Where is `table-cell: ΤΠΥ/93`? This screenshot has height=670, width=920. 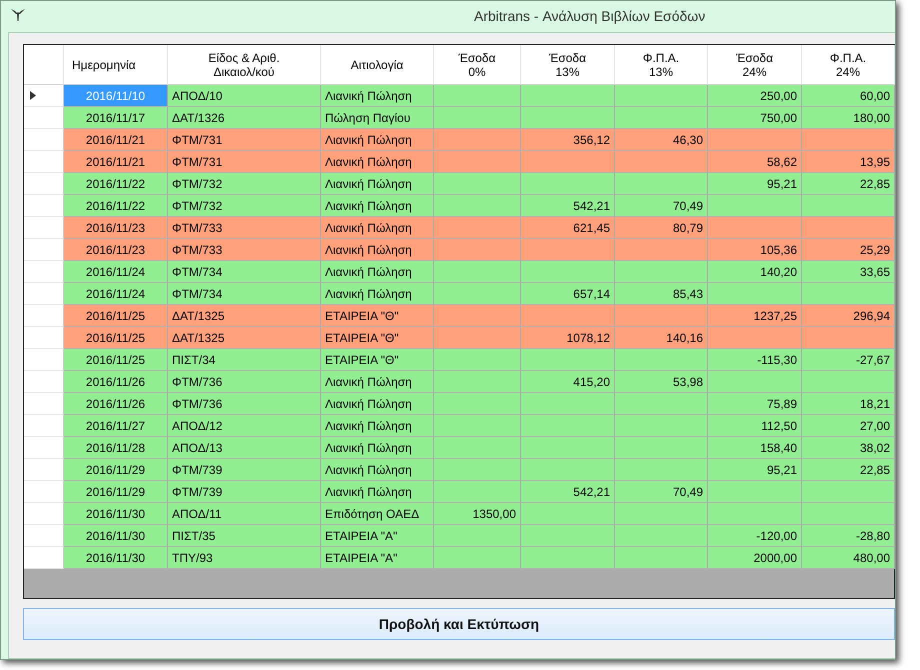
table-cell: ΤΠΥ/93 is located at coordinates (244, 558).